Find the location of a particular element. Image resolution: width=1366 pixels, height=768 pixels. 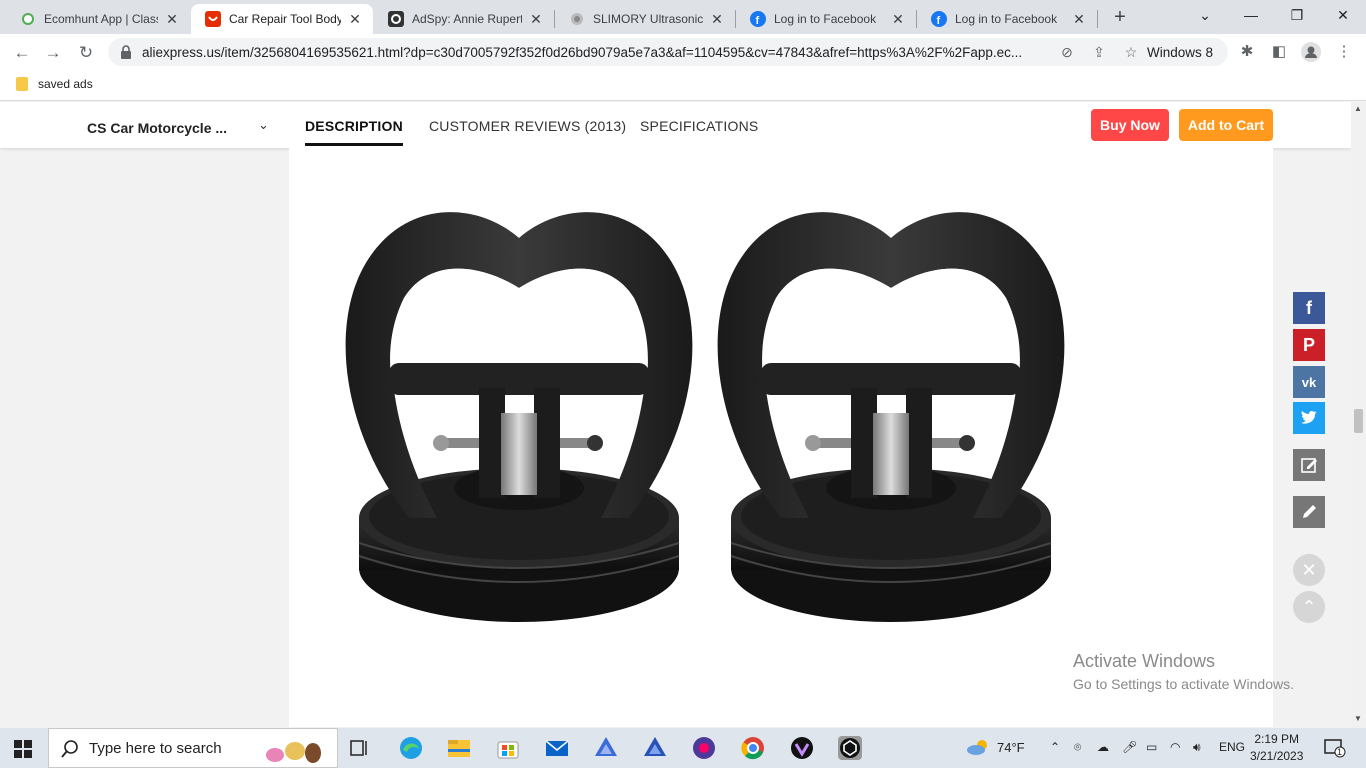

minimize-button: — is located at coordinates (1251, 15).